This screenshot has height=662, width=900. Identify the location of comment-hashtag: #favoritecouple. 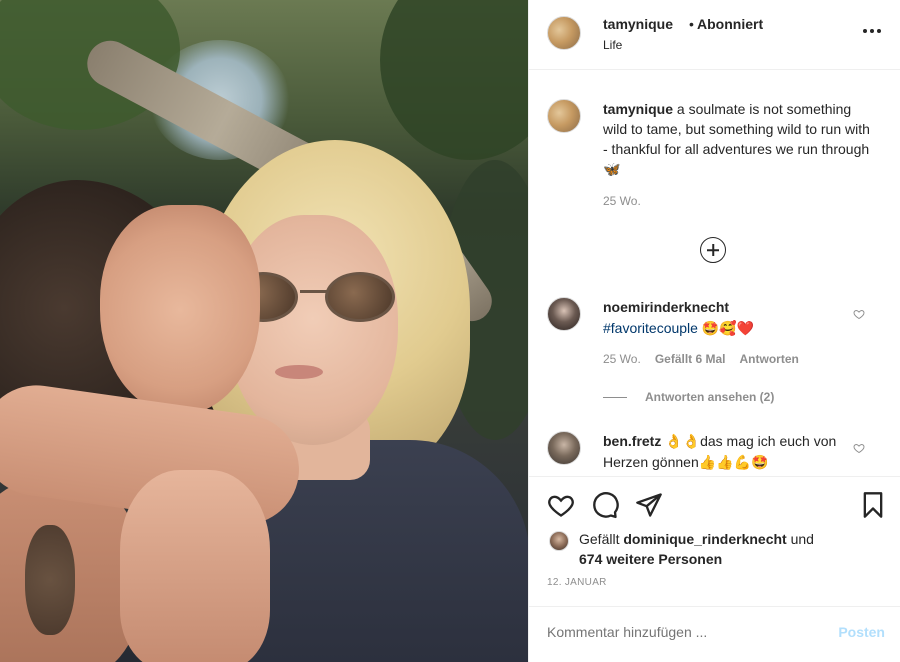
(650, 328).